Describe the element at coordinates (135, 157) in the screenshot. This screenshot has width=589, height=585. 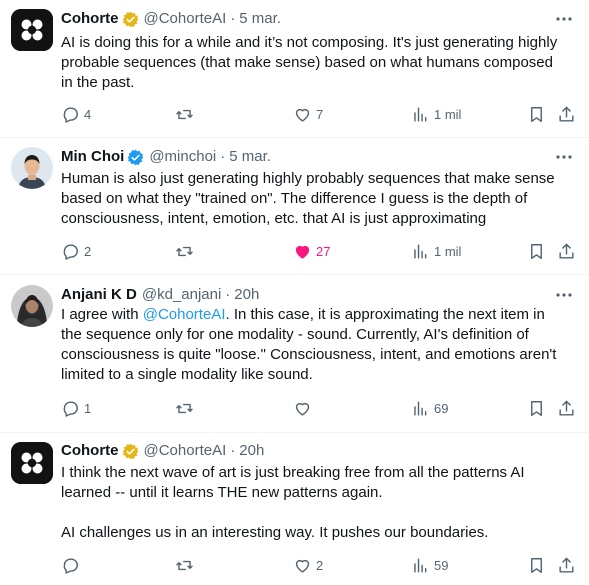
I see `verified-blue-badge-icon` at that location.